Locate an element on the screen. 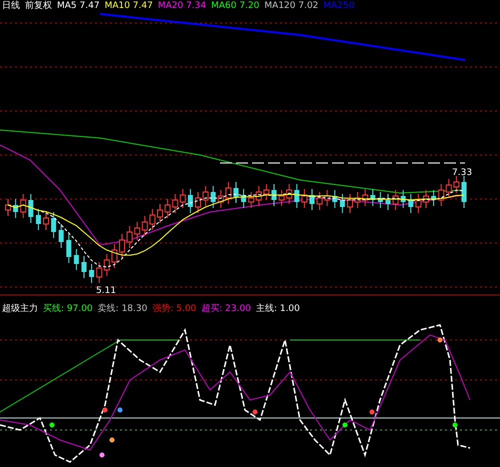  legend-label: 卖线: 18.30 is located at coordinates (123, 309).